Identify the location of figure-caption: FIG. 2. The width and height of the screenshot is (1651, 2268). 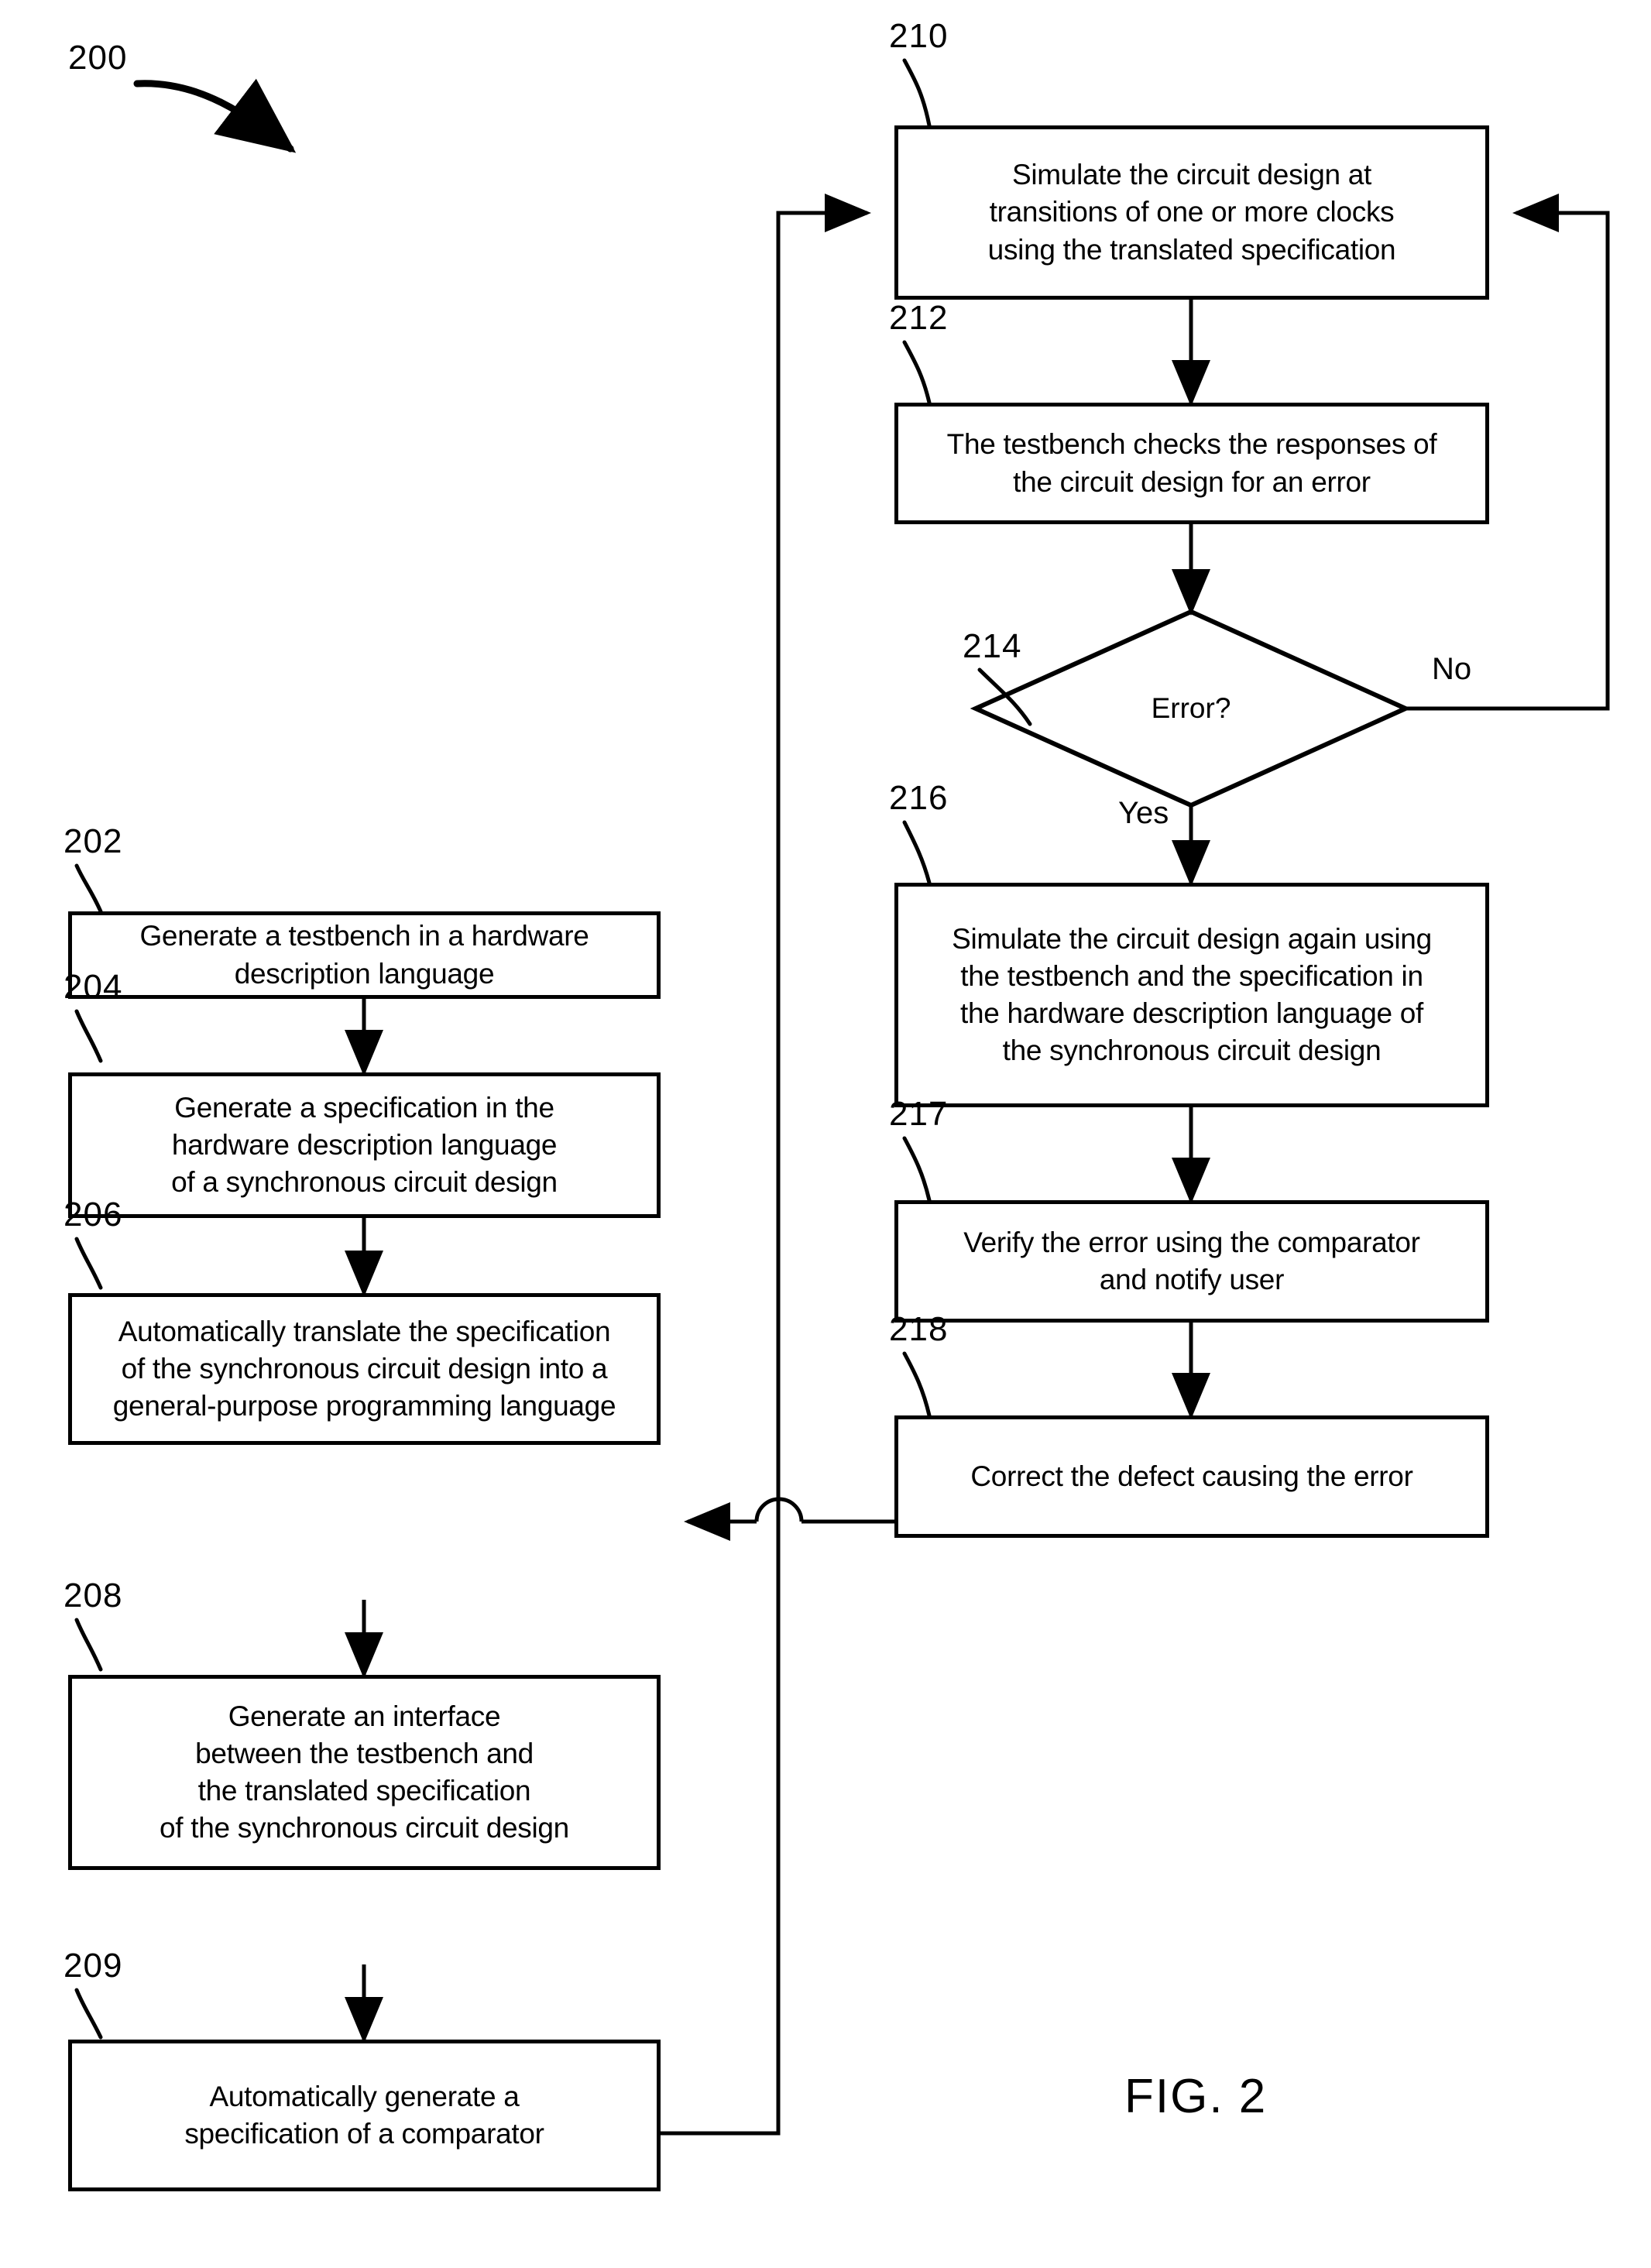
(1196, 2096).